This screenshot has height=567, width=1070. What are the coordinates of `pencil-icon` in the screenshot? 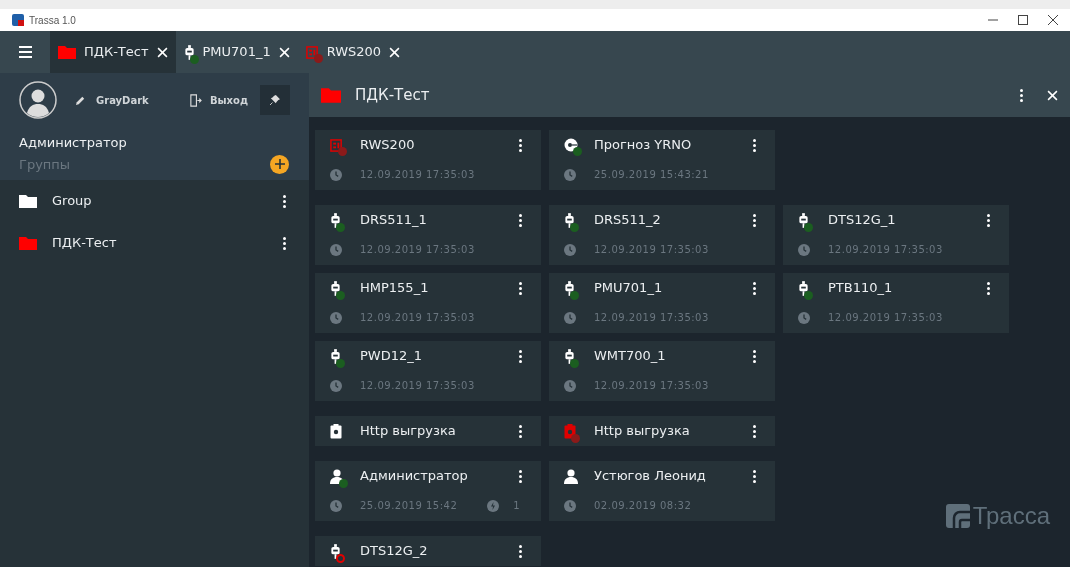 It's located at (80, 100).